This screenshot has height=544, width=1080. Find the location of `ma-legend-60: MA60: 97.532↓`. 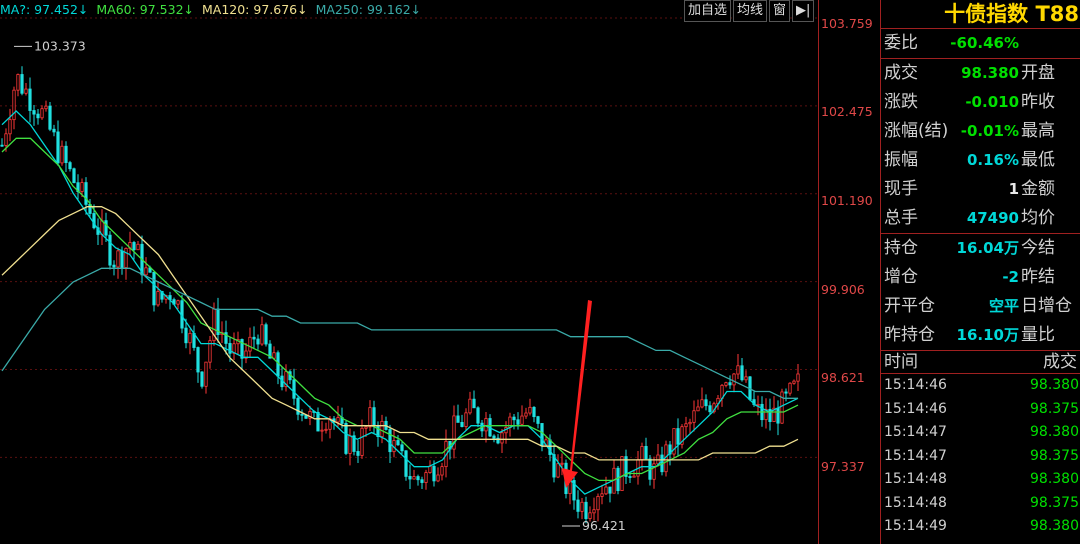

ma-legend-60: MA60: 97.532↓ is located at coordinates (145, 9).